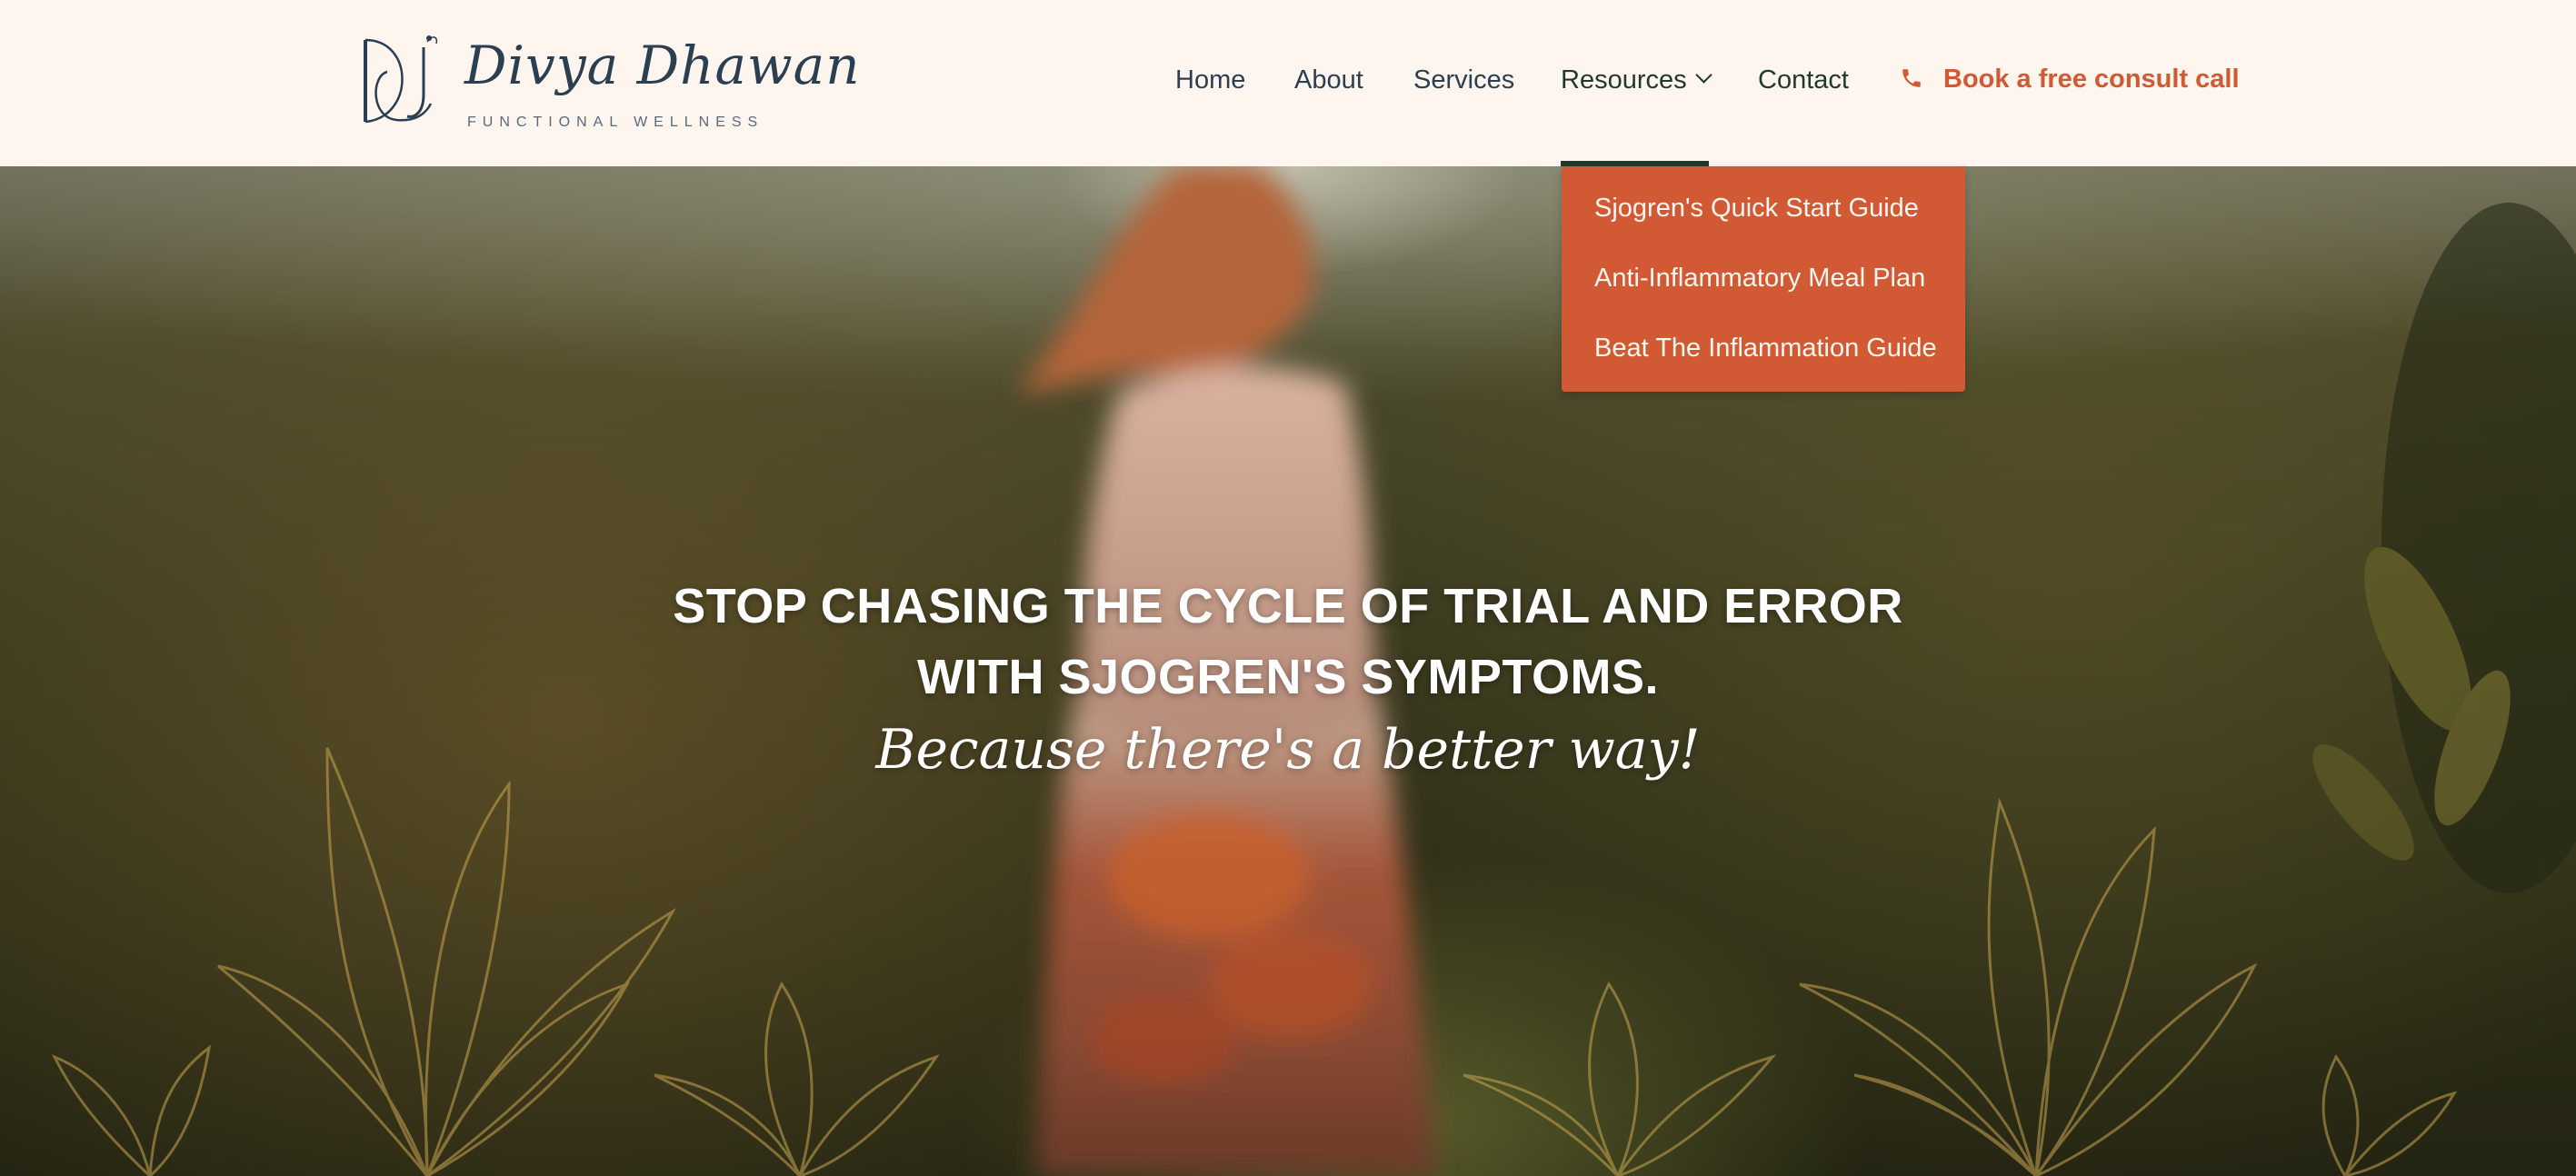  Describe the element at coordinates (1288, 750) in the screenshot. I see `hero-subline: Because there's a better way!` at that location.